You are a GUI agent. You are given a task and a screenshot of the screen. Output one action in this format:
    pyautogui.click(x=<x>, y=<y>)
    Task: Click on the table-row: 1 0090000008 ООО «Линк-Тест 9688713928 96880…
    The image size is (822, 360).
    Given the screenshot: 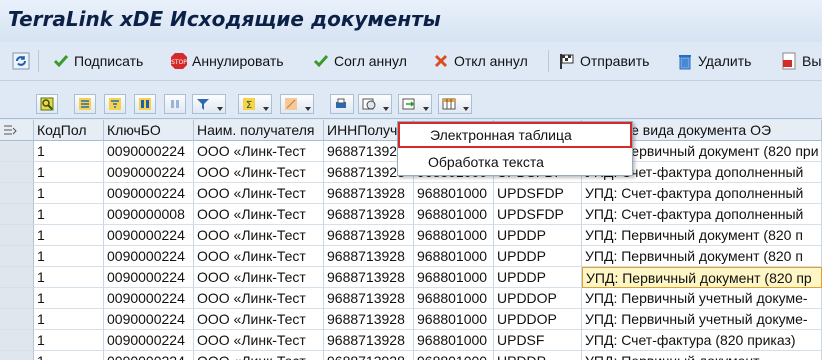 What is the action you would take?
    pyautogui.click(x=411, y=214)
    